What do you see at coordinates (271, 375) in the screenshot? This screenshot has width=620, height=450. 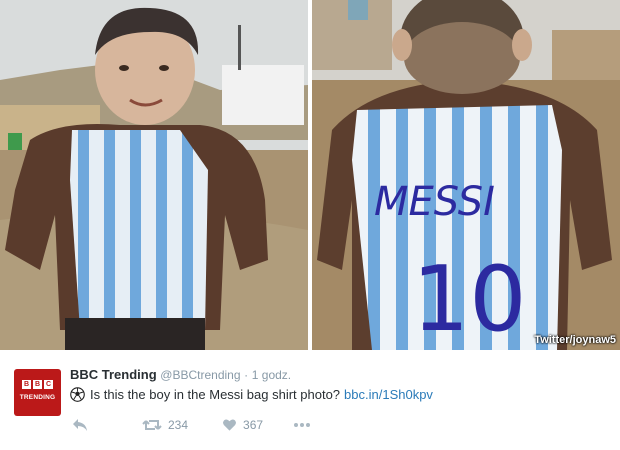 I see `tweet-timestamp: 1 godz.` at bounding box center [271, 375].